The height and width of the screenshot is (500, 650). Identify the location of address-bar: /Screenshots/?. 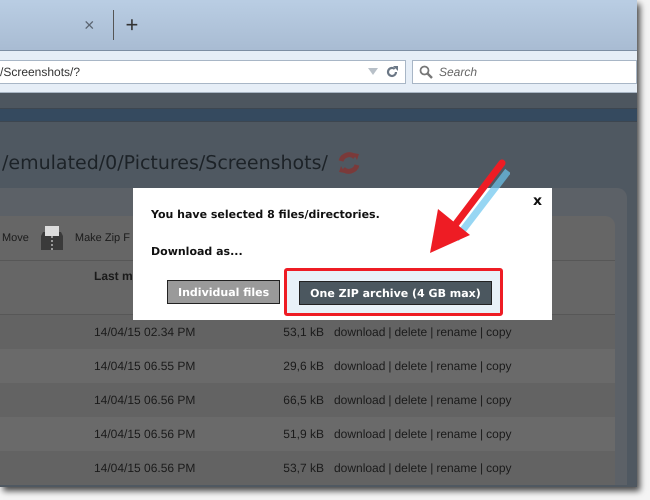
(203, 72).